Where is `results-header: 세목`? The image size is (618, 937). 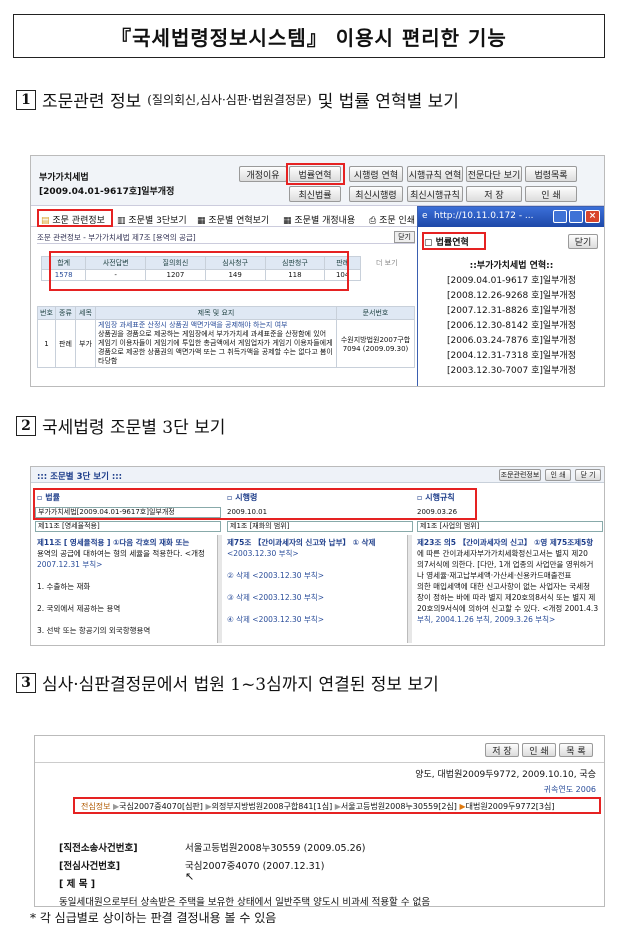
results-header: 세목 is located at coordinates (85, 313).